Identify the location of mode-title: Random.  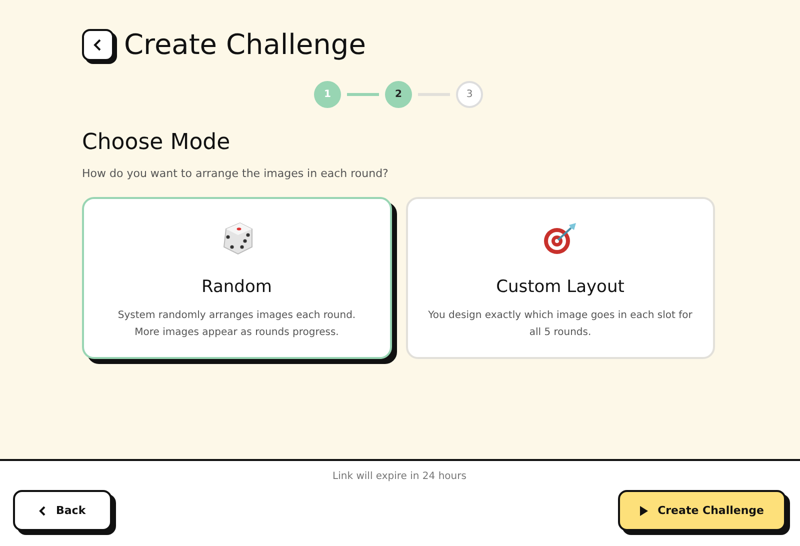
(237, 287).